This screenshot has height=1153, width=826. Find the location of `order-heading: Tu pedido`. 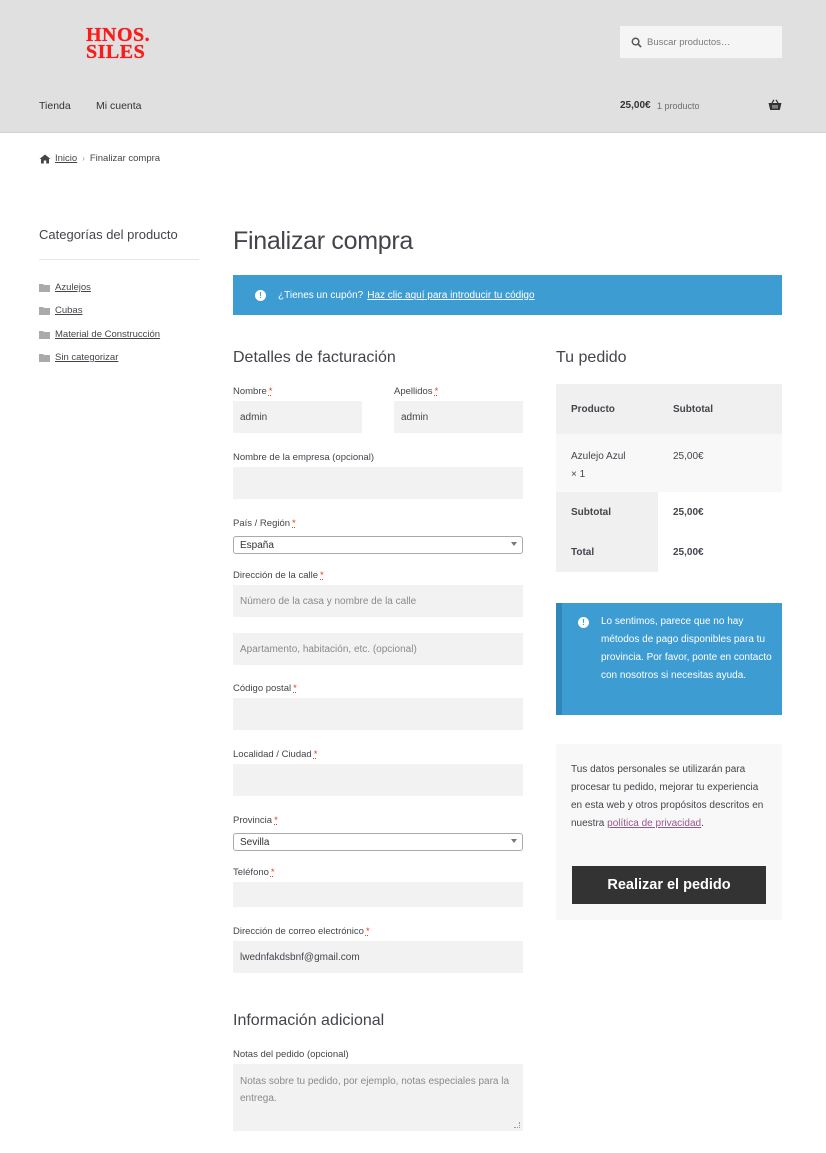

order-heading: Tu pedido is located at coordinates (591, 357).